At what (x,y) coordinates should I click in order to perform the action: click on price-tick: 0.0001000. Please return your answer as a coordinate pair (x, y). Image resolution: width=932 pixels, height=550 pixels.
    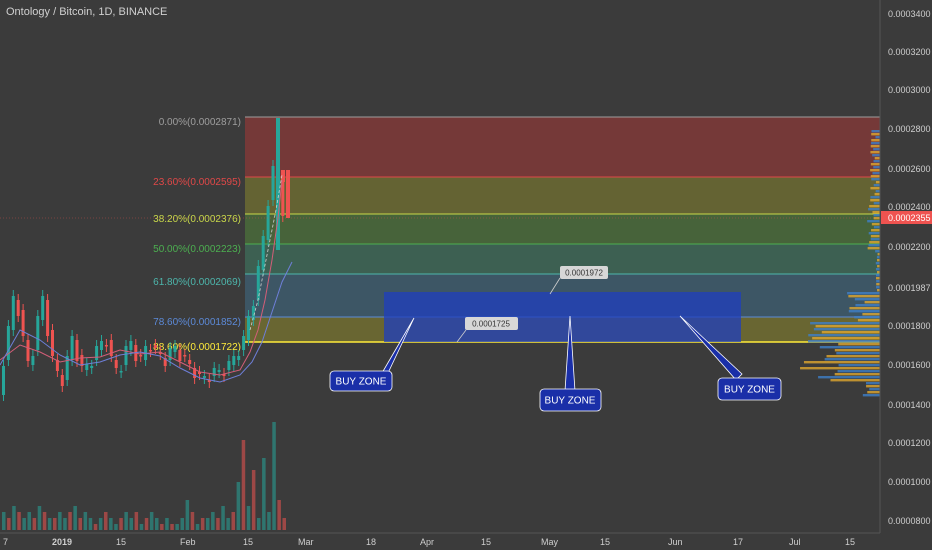
    Looking at the image, I should click on (909, 482).